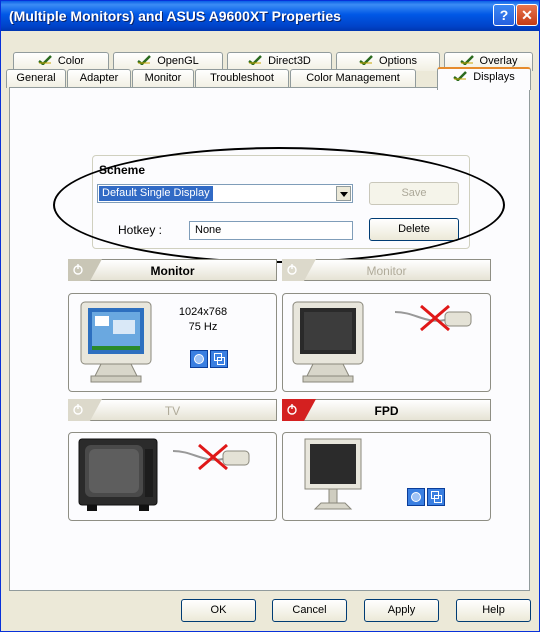 This screenshot has height=633, width=540. Describe the element at coordinates (118, 474) in the screenshot. I see `tv-icon` at that location.